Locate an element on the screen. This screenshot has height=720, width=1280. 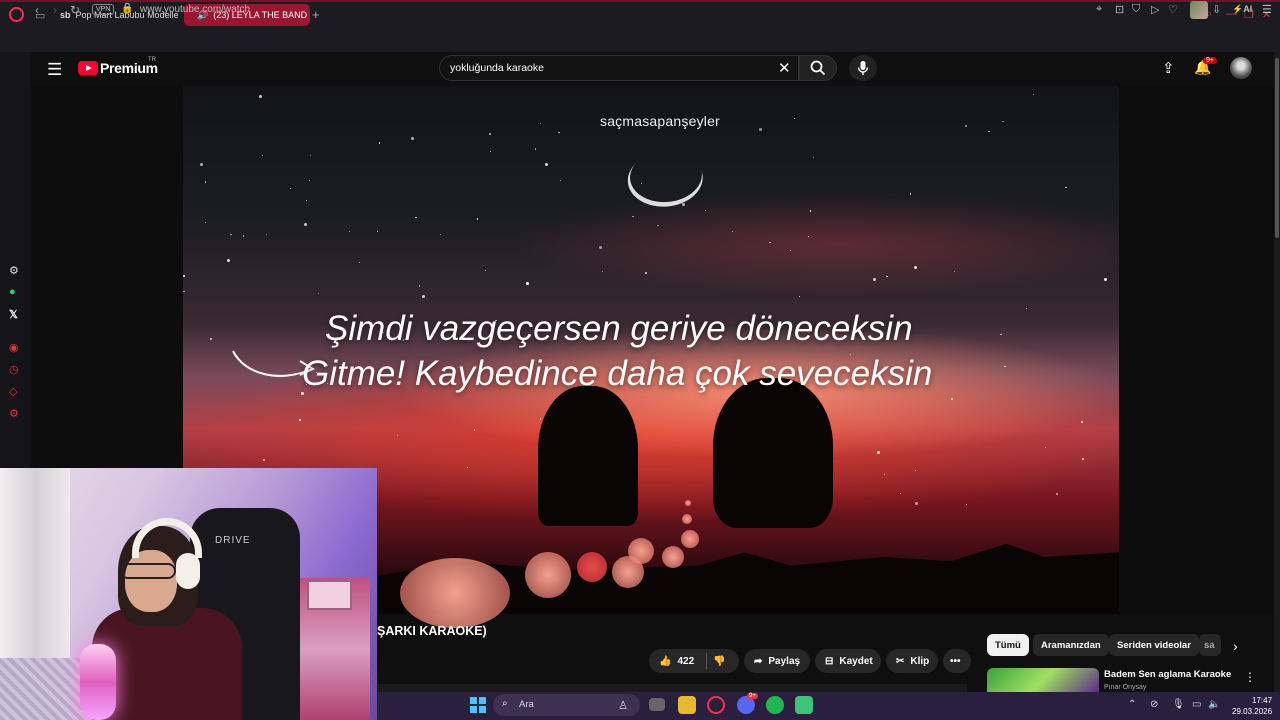
thumbs-down-icon: 👎 is located at coordinates (719, 661).